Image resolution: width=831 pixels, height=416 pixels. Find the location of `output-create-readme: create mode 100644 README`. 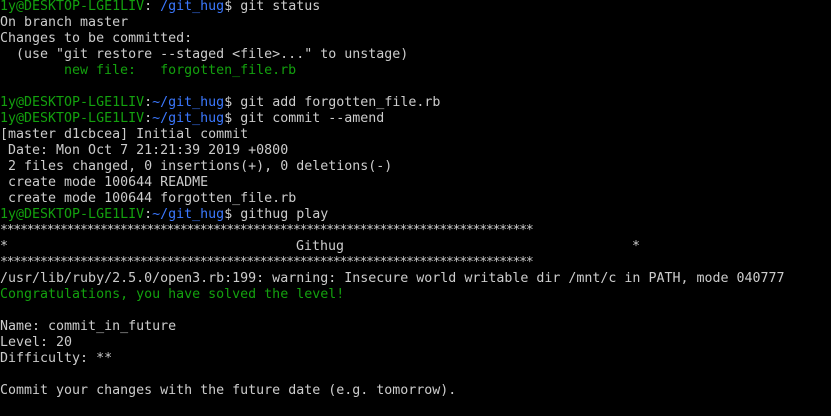

output-create-readme: create mode 100644 README is located at coordinates (104, 182).